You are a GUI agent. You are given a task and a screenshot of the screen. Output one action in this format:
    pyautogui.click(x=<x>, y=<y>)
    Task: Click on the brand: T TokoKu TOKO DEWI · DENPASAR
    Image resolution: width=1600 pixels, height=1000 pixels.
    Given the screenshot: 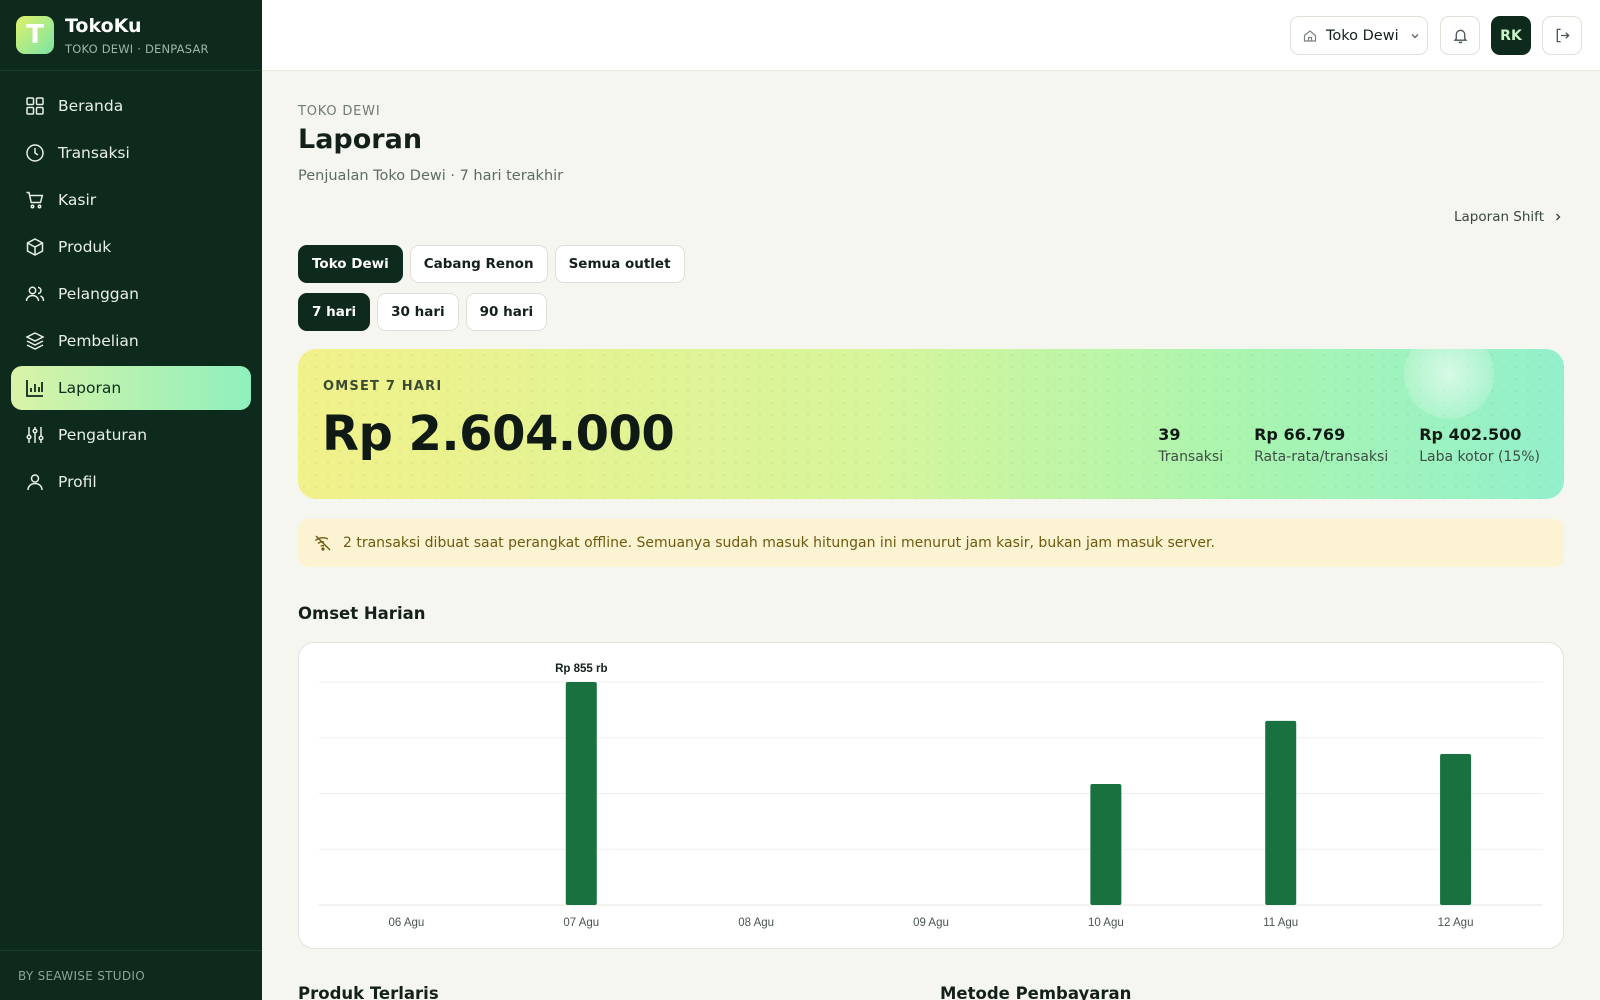 What is the action you would take?
    pyautogui.click(x=131, y=35)
    